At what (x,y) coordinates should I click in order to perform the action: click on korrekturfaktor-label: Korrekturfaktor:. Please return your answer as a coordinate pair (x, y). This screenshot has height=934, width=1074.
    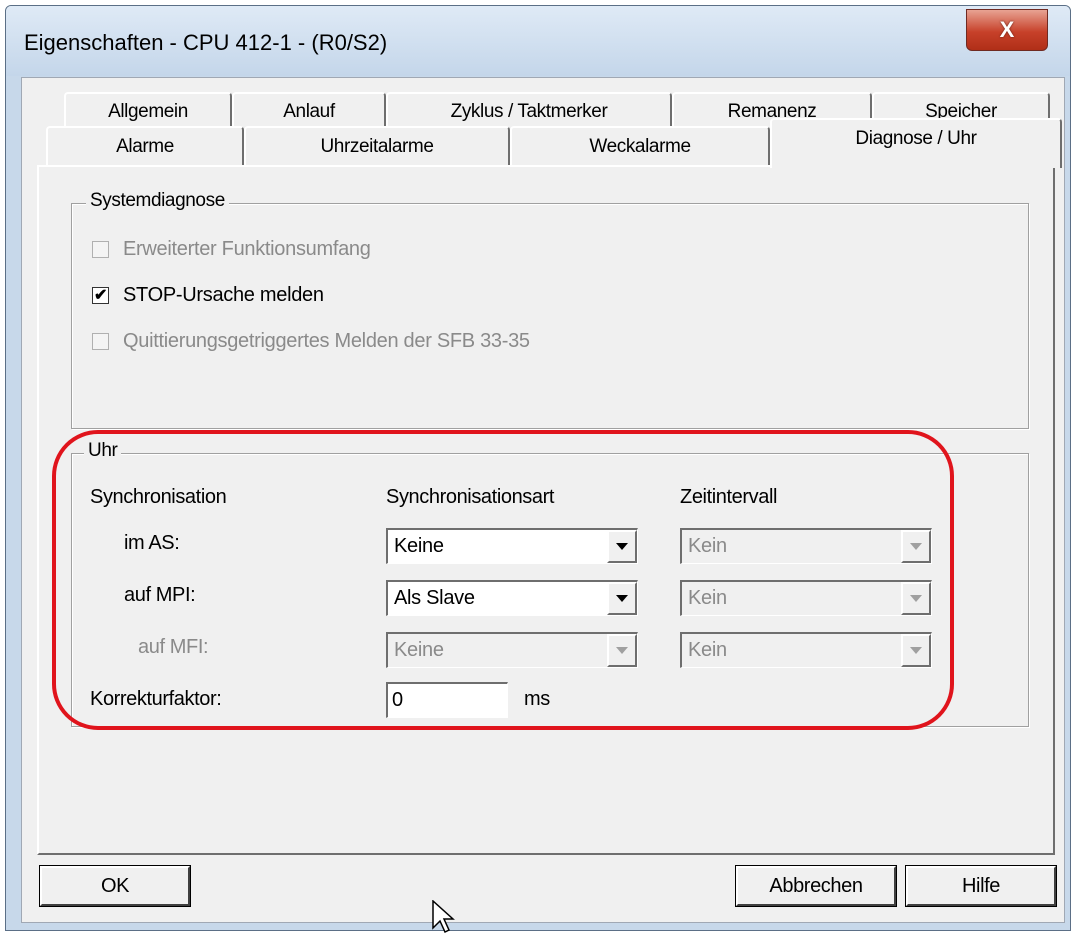
    Looking at the image, I should click on (156, 699).